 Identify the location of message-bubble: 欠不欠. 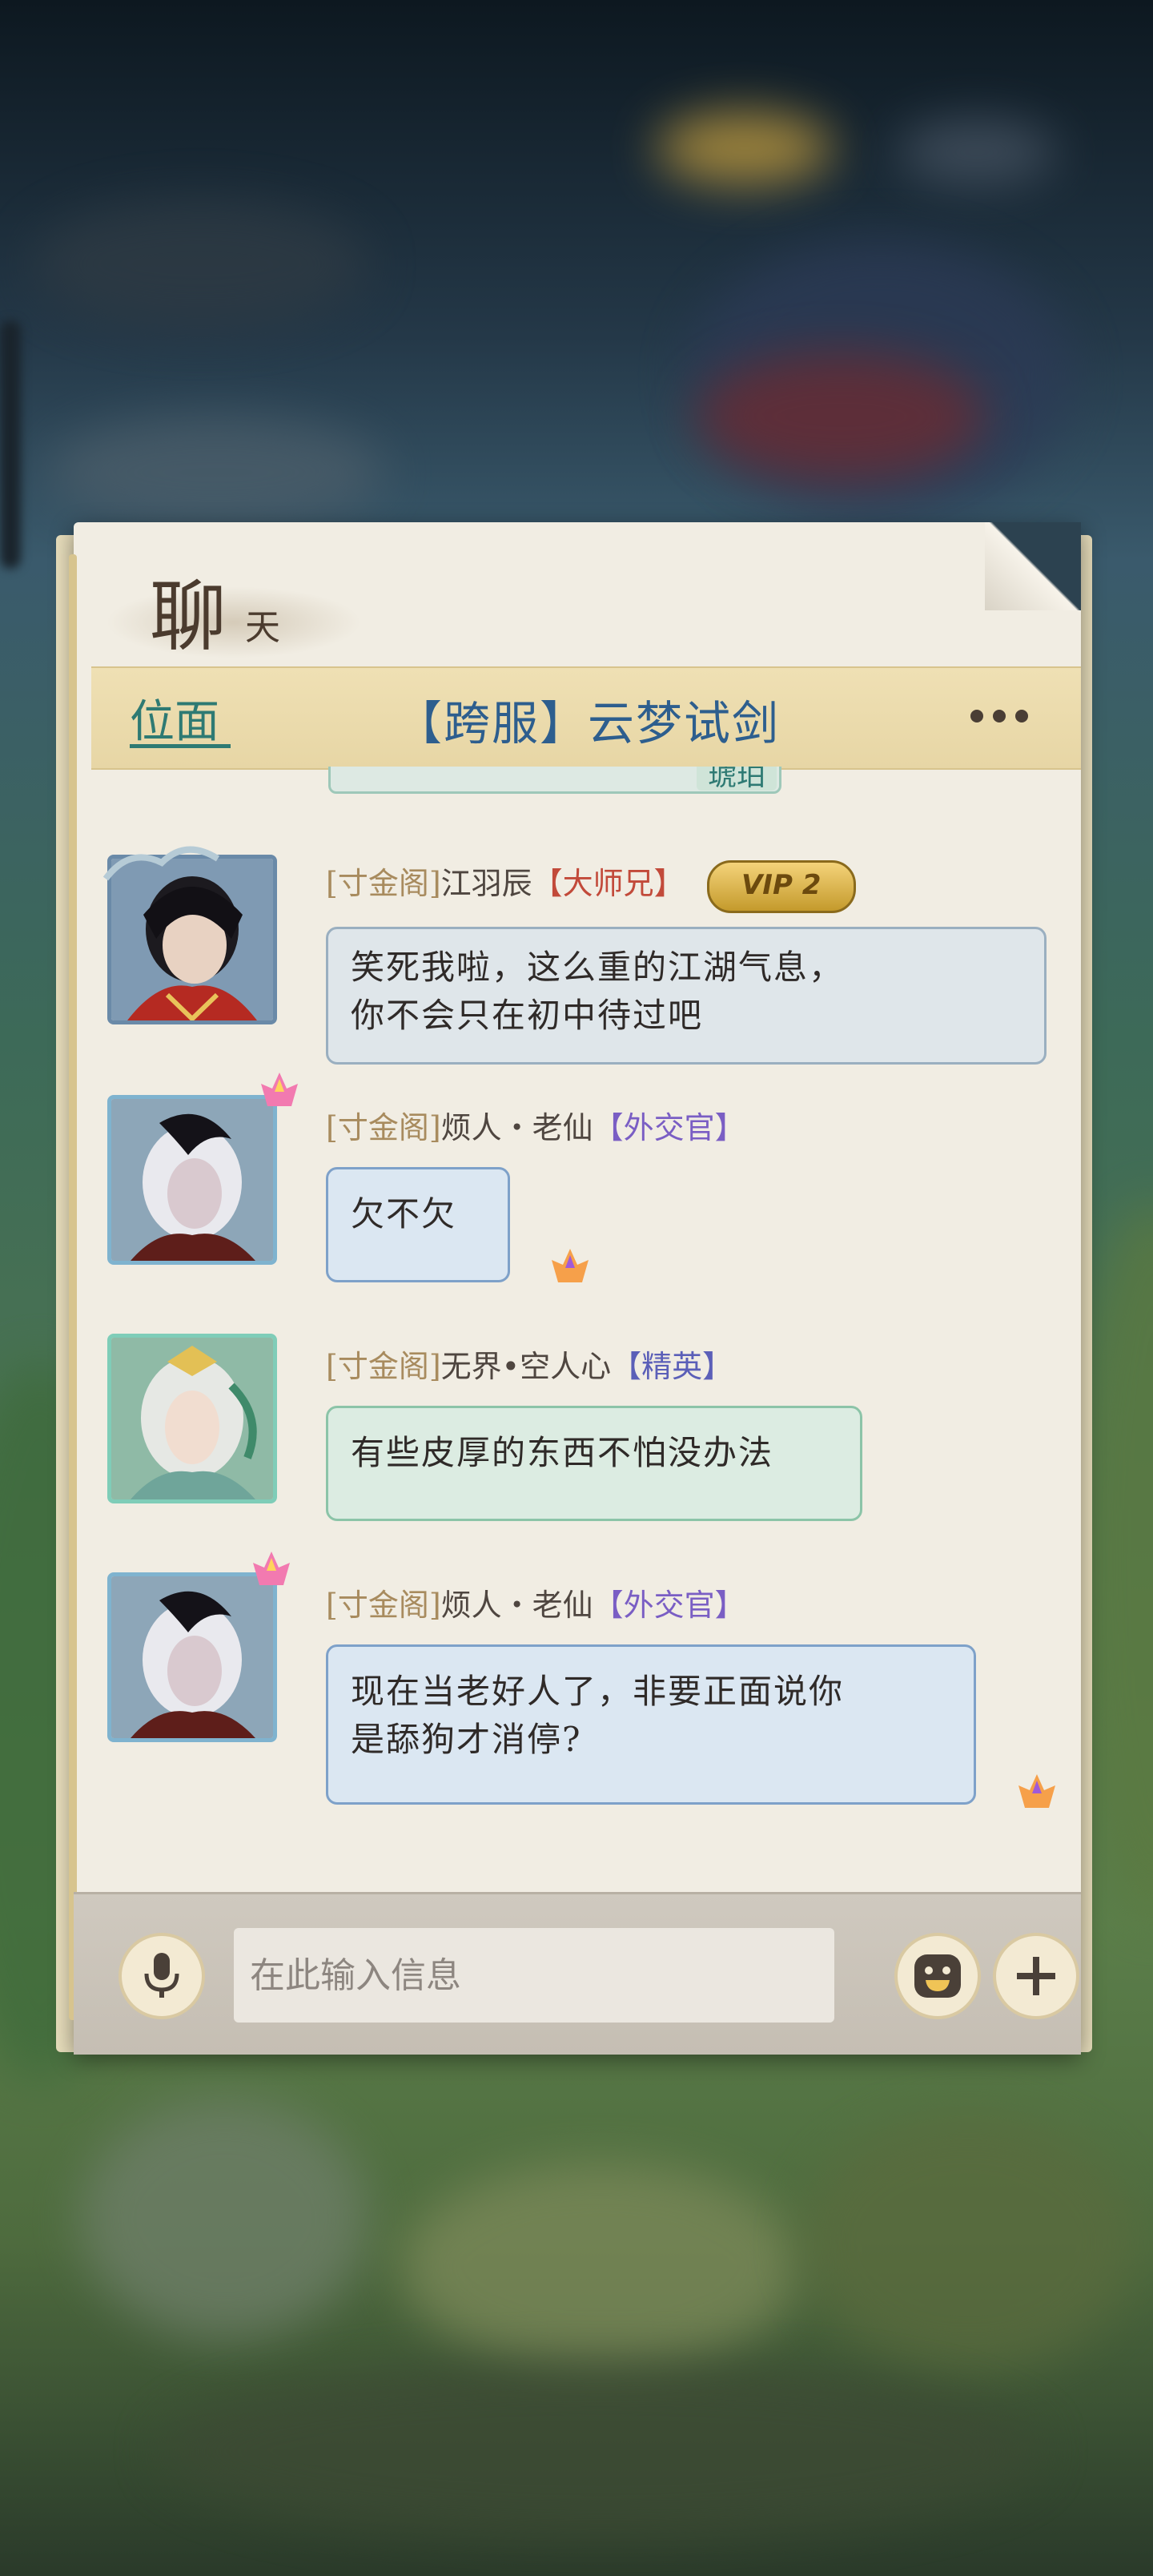
(418, 1225).